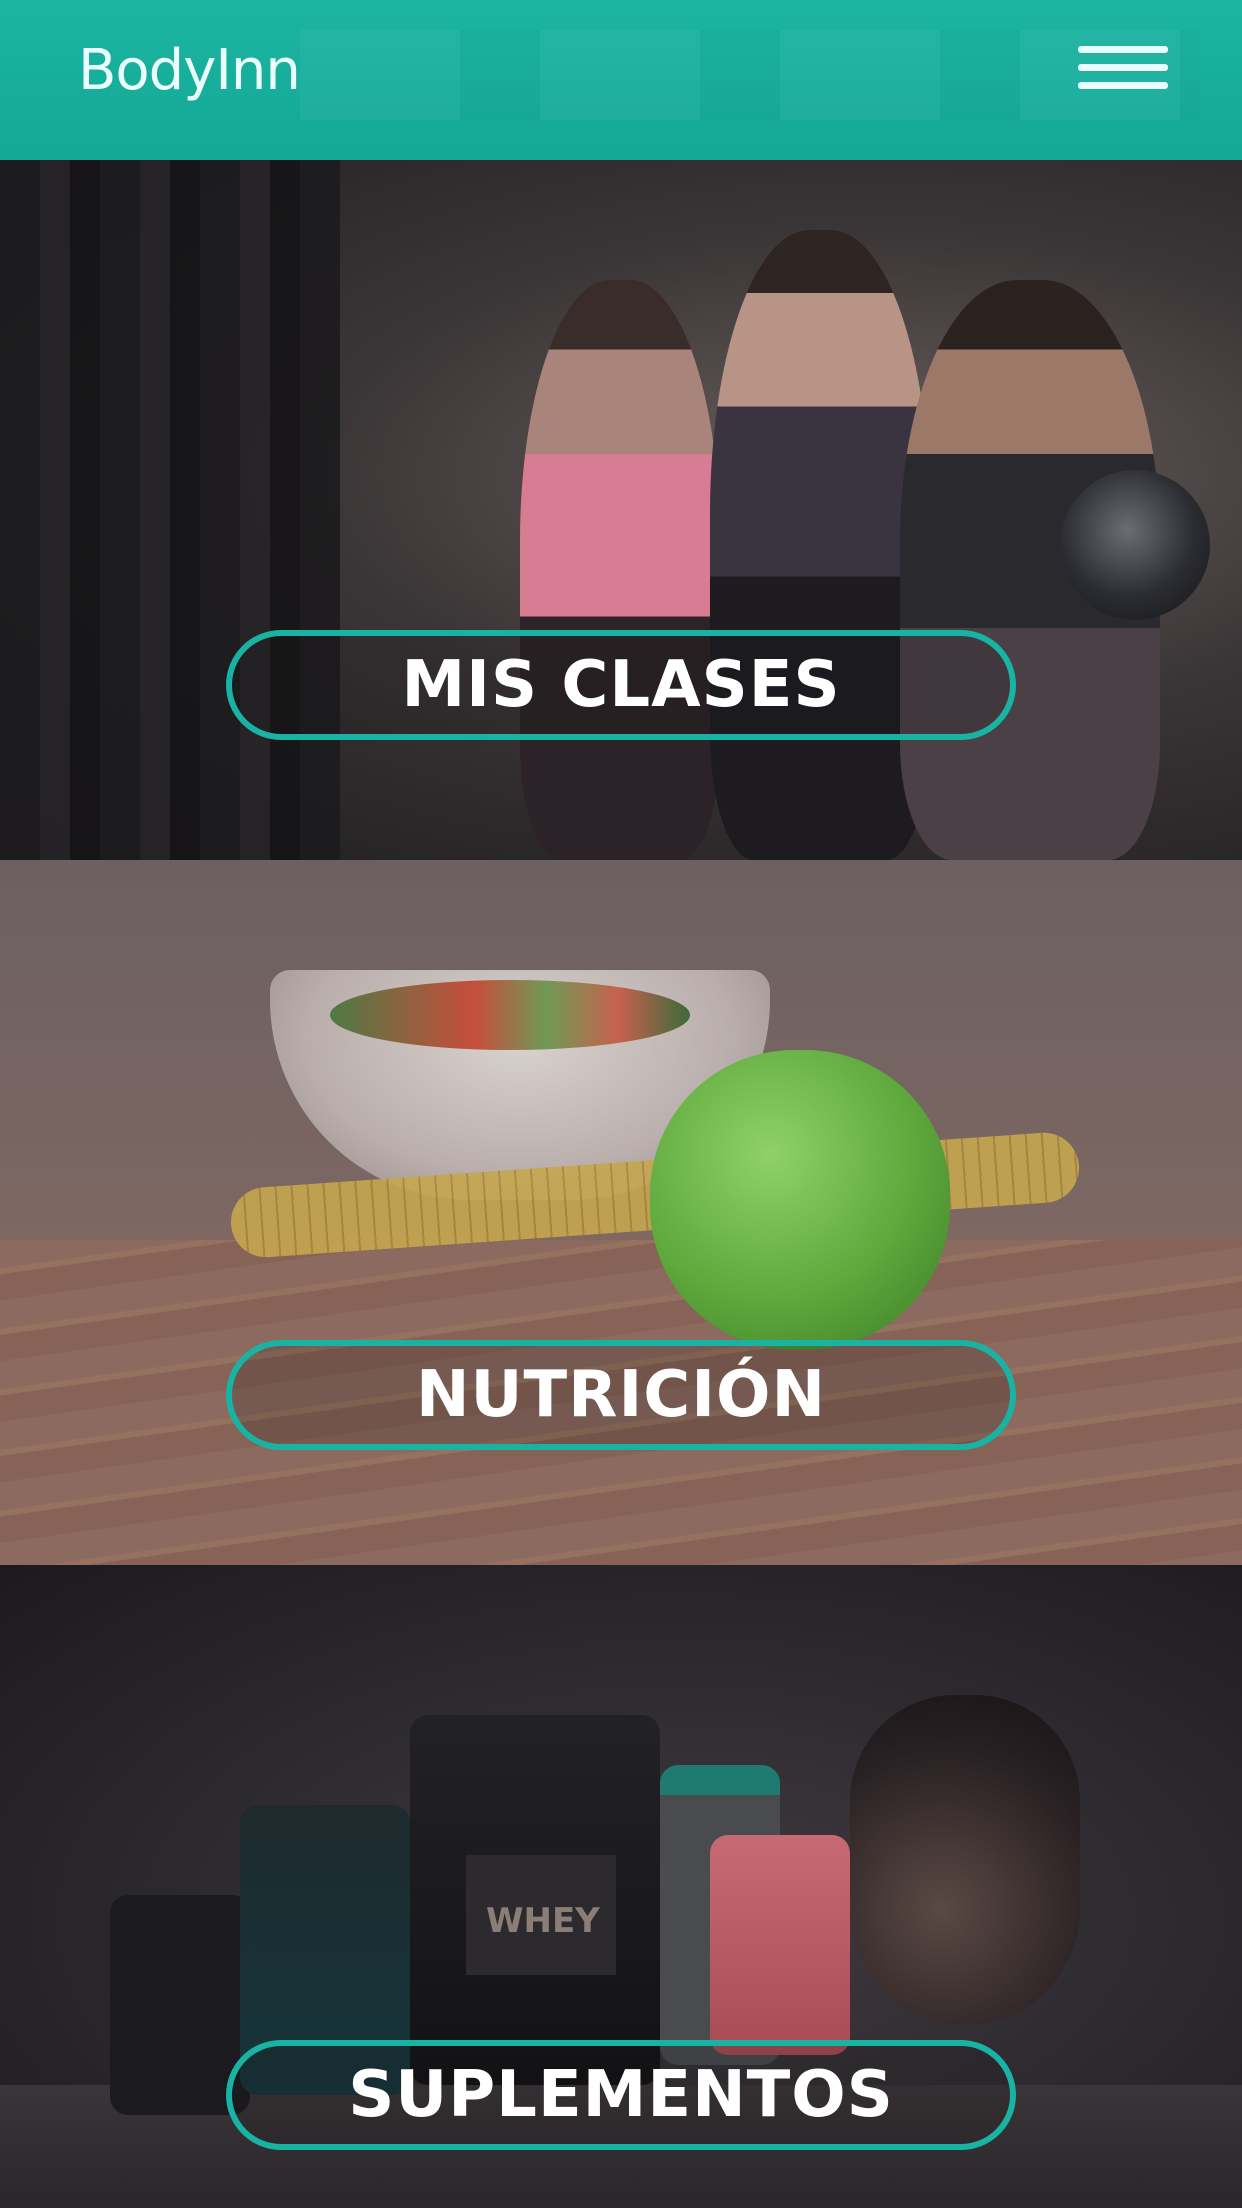 Image resolution: width=1242 pixels, height=2208 pixels. What do you see at coordinates (800, 1200) in the screenshot?
I see `green-apple-image` at bounding box center [800, 1200].